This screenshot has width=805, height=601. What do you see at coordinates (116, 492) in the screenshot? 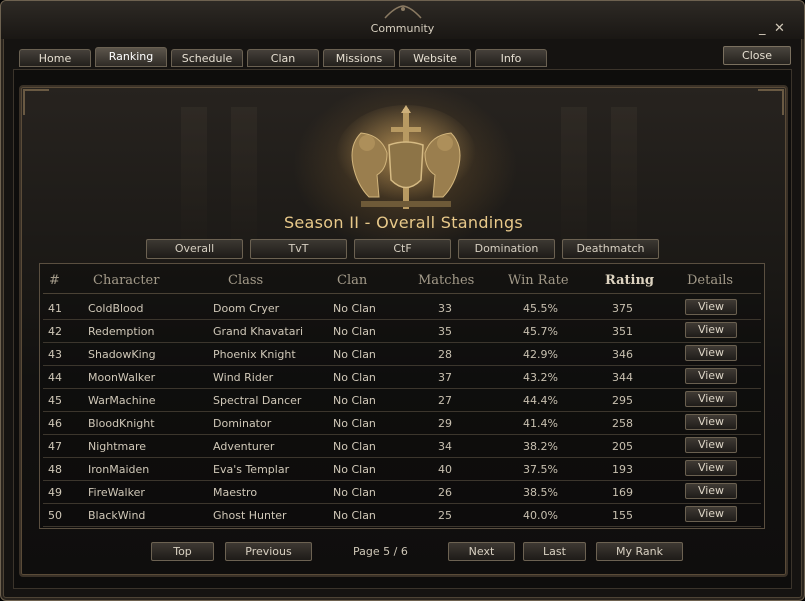
I see `character-cell: FireWalker` at bounding box center [116, 492].